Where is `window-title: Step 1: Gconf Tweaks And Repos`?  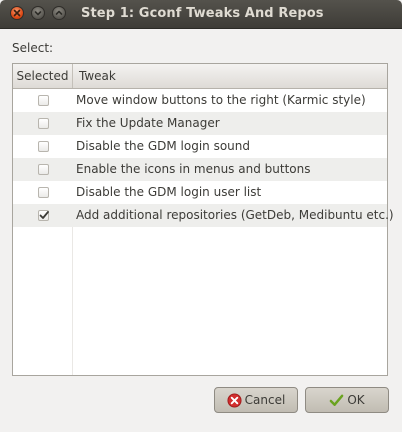 window-title: Step 1: Gconf Tweaks And Repos is located at coordinates (202, 13).